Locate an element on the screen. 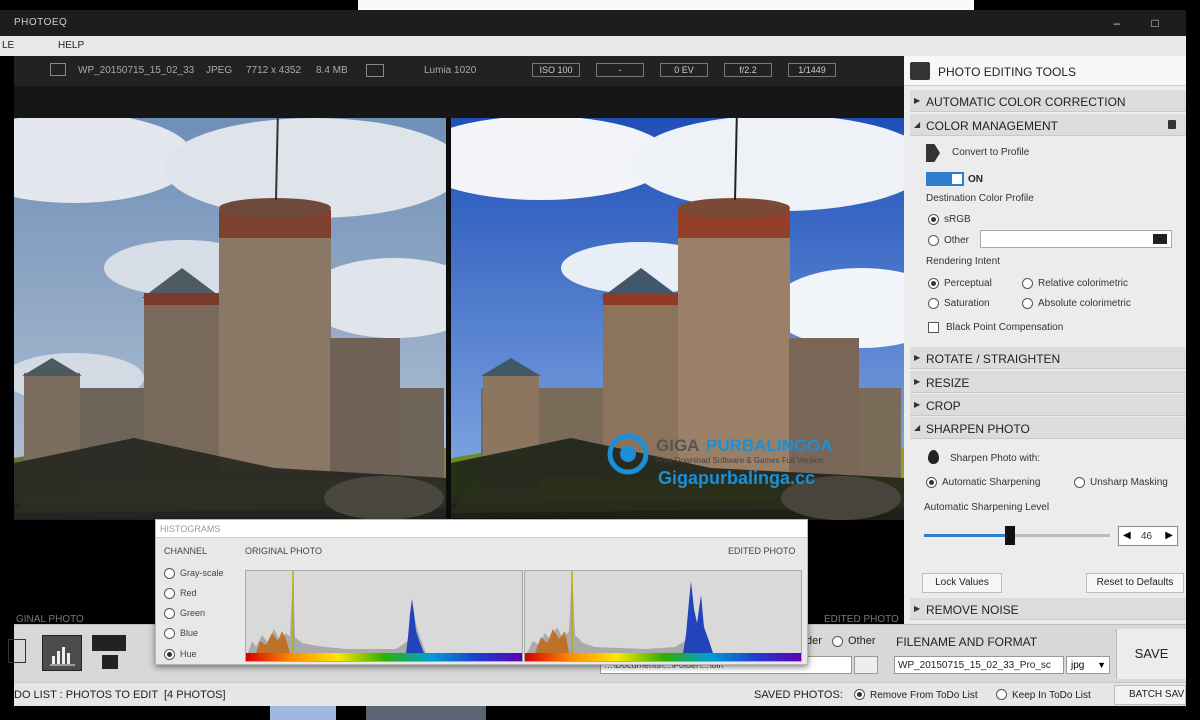 The height and width of the screenshot is (720, 1200). batch-save-button: BATCH SAVE is located at coordinates (1150, 695).